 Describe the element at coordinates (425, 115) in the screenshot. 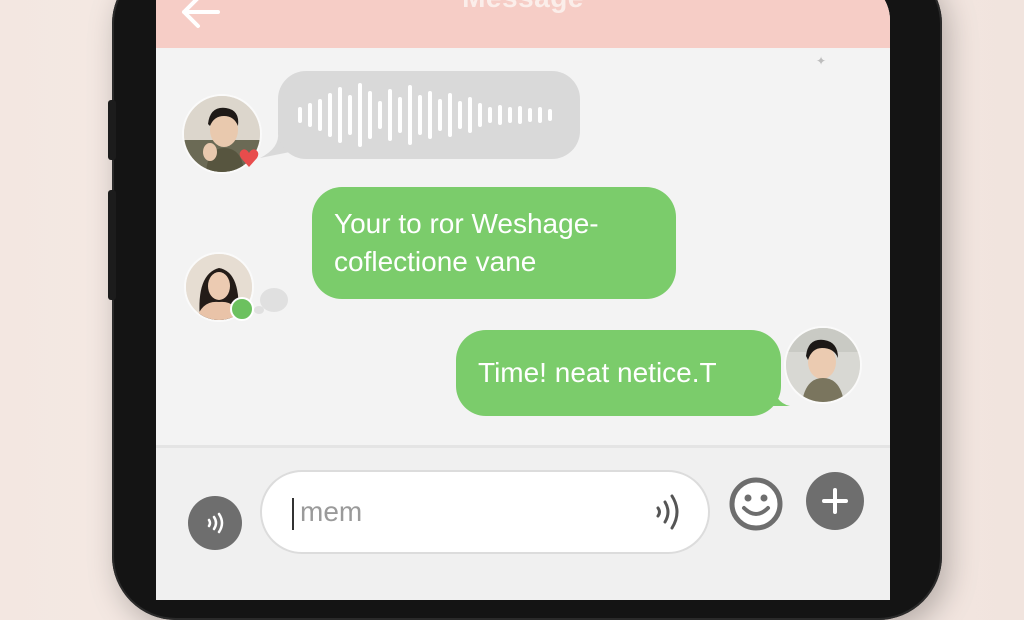

I see `waveform-icon` at that location.